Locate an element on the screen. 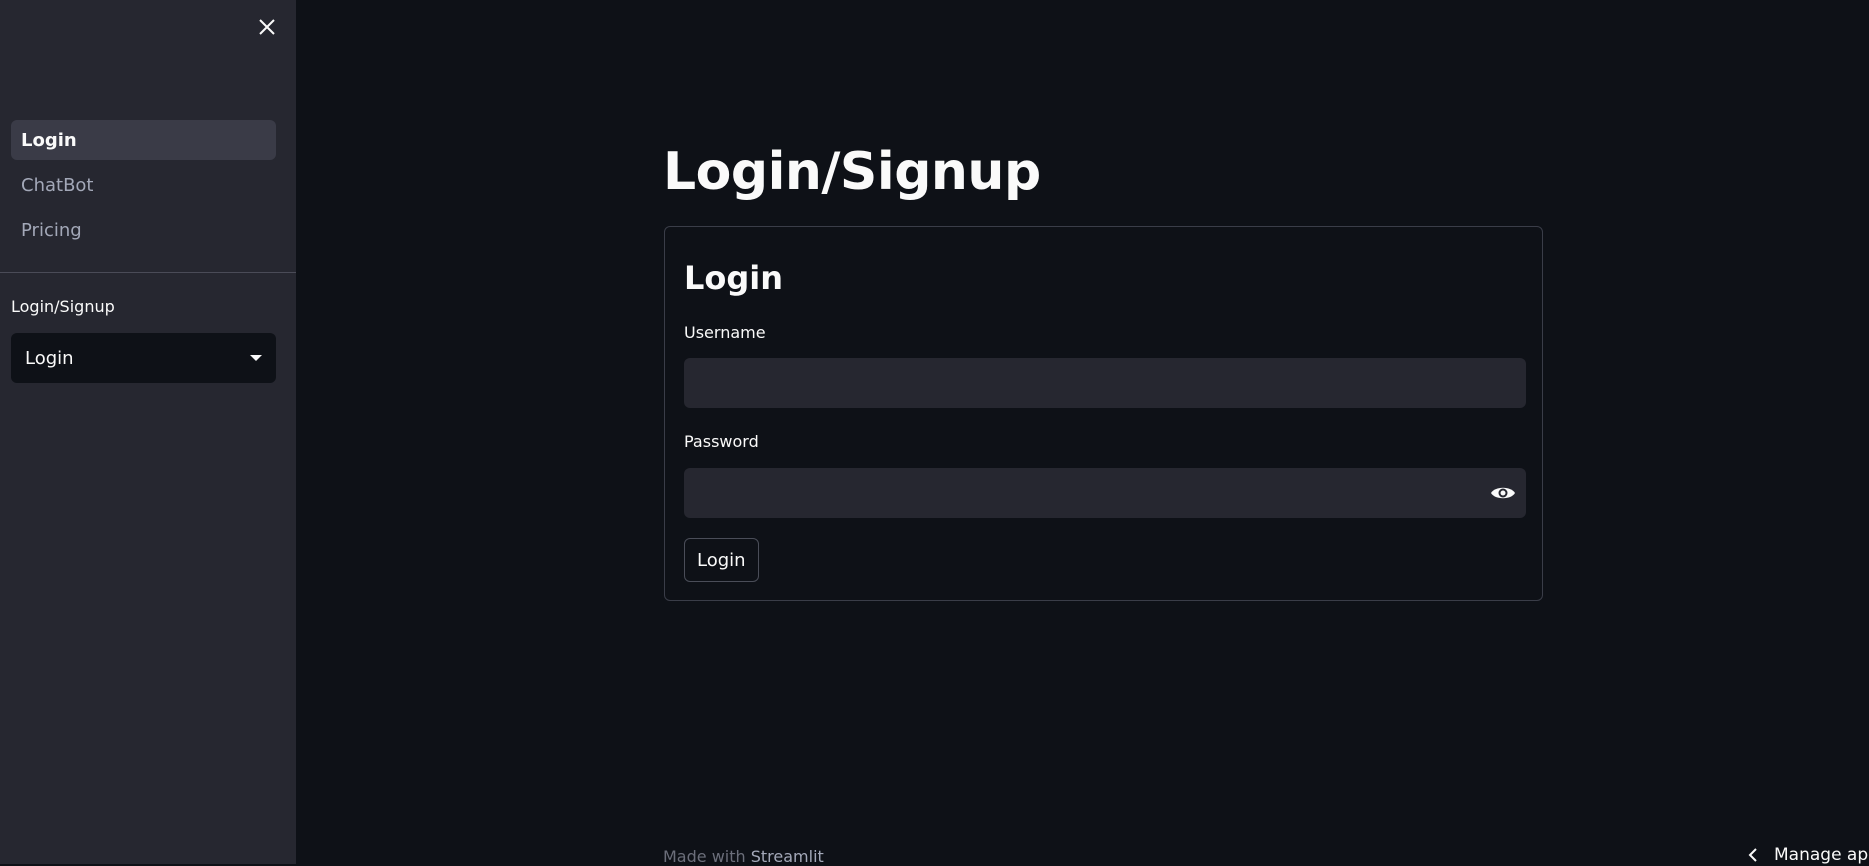 This screenshot has height=866, width=1869. sidebar-nav: Login ChatBot Pricing is located at coordinates (143, 187).